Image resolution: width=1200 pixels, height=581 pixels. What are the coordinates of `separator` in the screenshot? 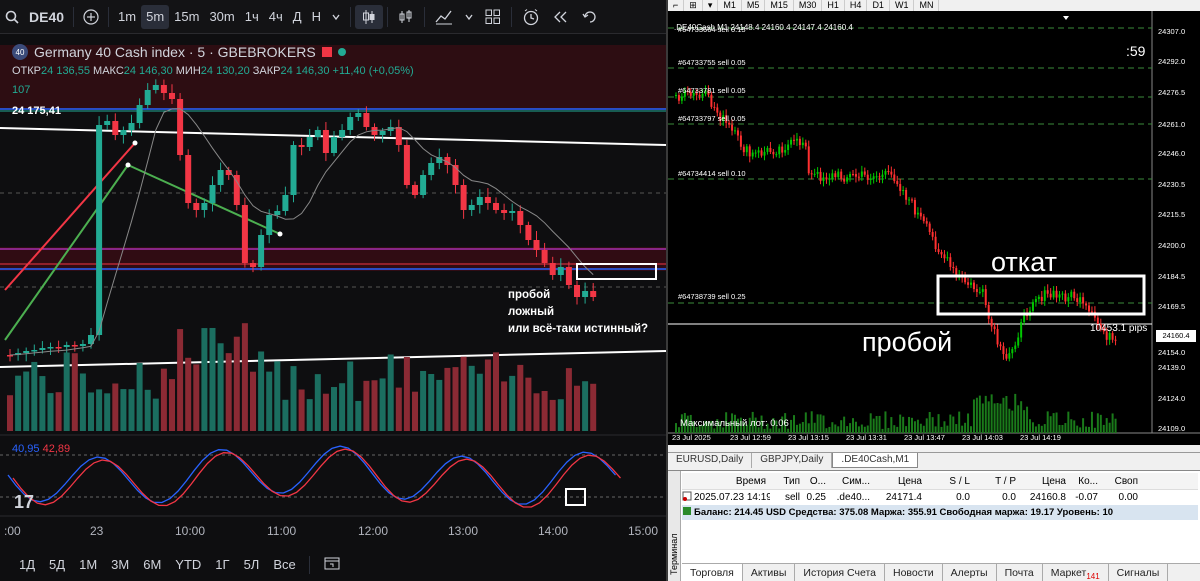 It's located at (74, 16).